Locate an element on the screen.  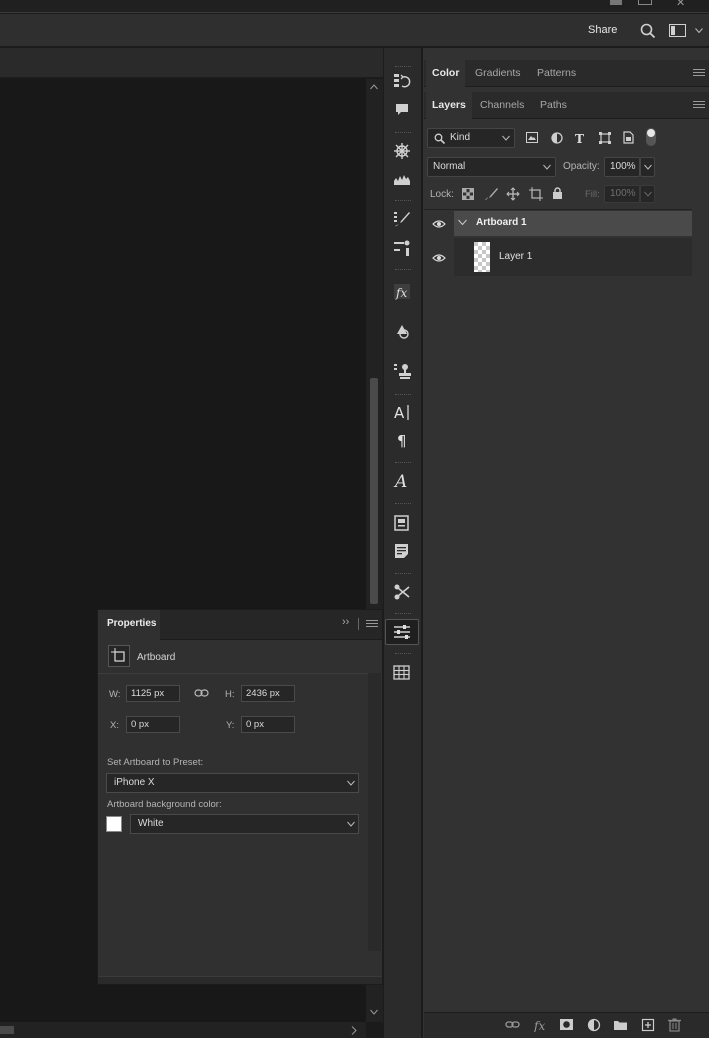
share-button: Share is located at coordinates (602, 30).